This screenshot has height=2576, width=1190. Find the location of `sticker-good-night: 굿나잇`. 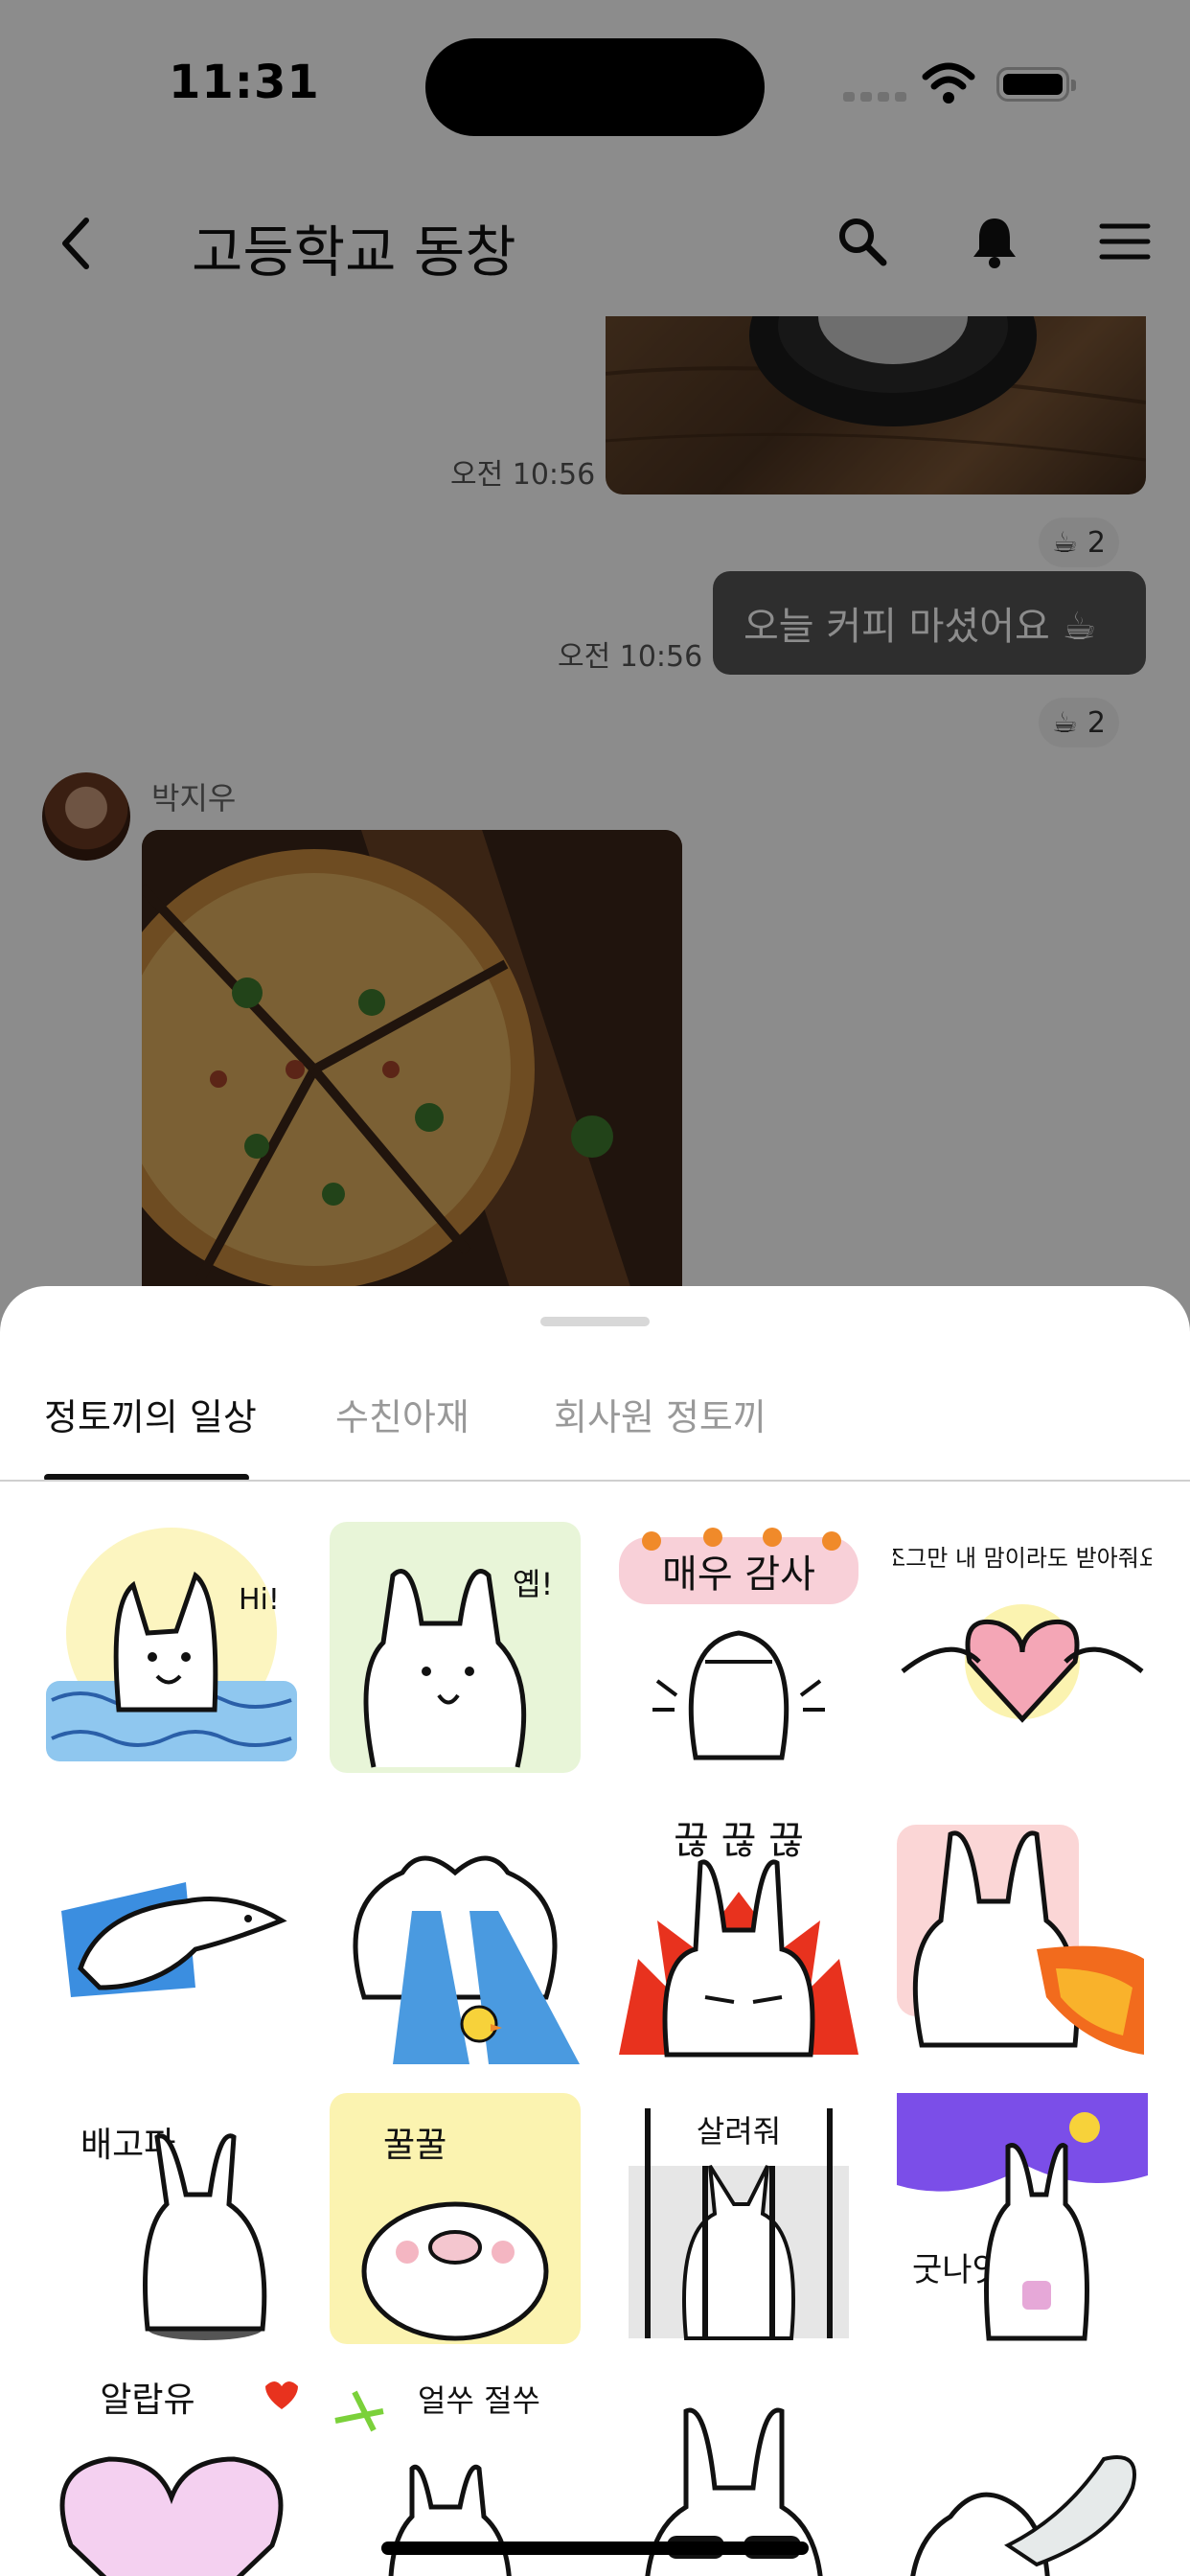

sticker-good-night: 굿나잇 is located at coordinates (1022, 2218).